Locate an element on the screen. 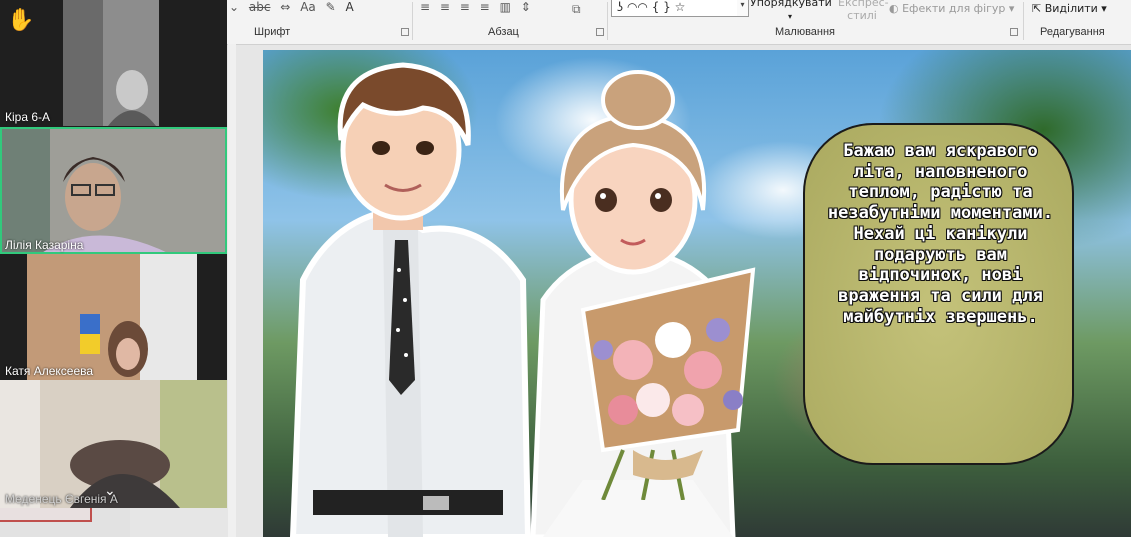  effects-icon: ◐ is located at coordinates (896, 8).